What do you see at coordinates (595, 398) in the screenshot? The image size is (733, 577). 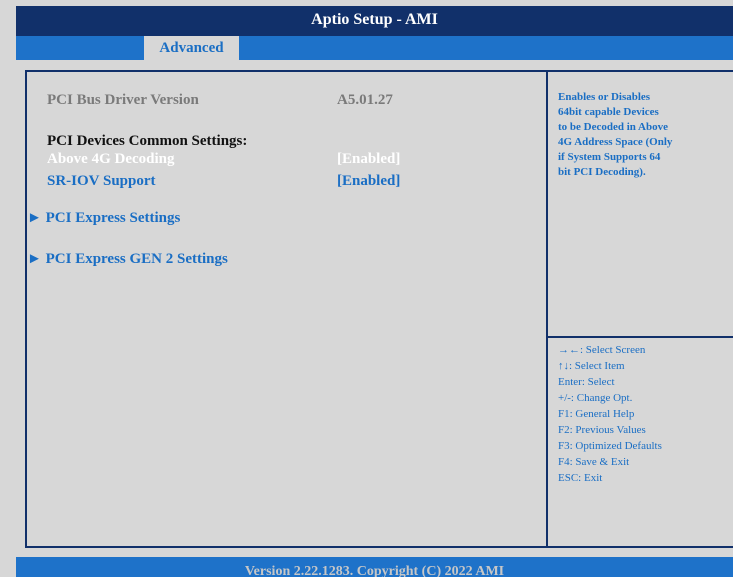 I see `key-change-opt: +/-: Change Opt.` at bounding box center [595, 398].